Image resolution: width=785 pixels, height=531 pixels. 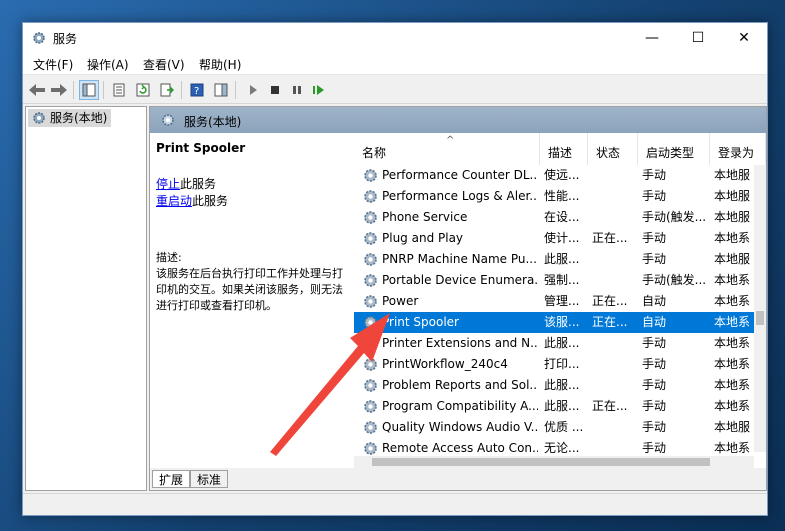 What do you see at coordinates (560, 322) in the screenshot?
I see `table-row: Print Spooler 该服... 正在... 自动 本地系` at bounding box center [560, 322].